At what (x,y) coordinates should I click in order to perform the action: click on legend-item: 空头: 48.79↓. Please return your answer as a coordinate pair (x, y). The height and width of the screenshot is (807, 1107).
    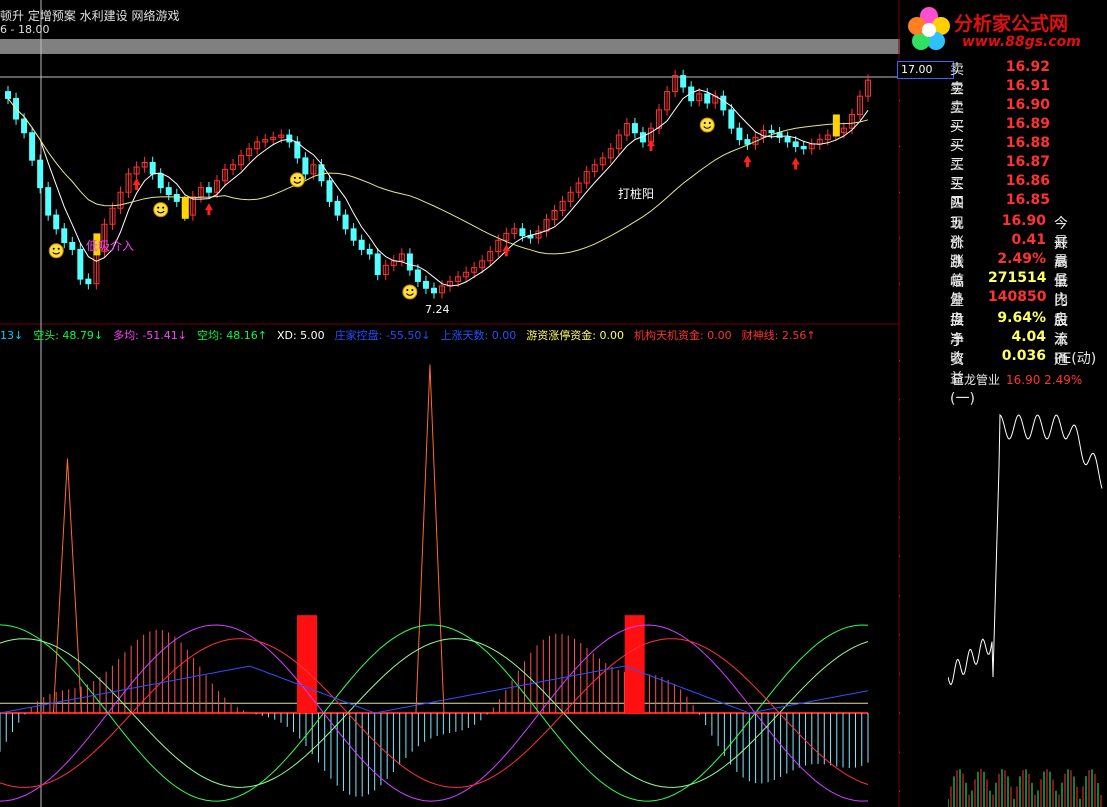
    Looking at the image, I should click on (68, 335).